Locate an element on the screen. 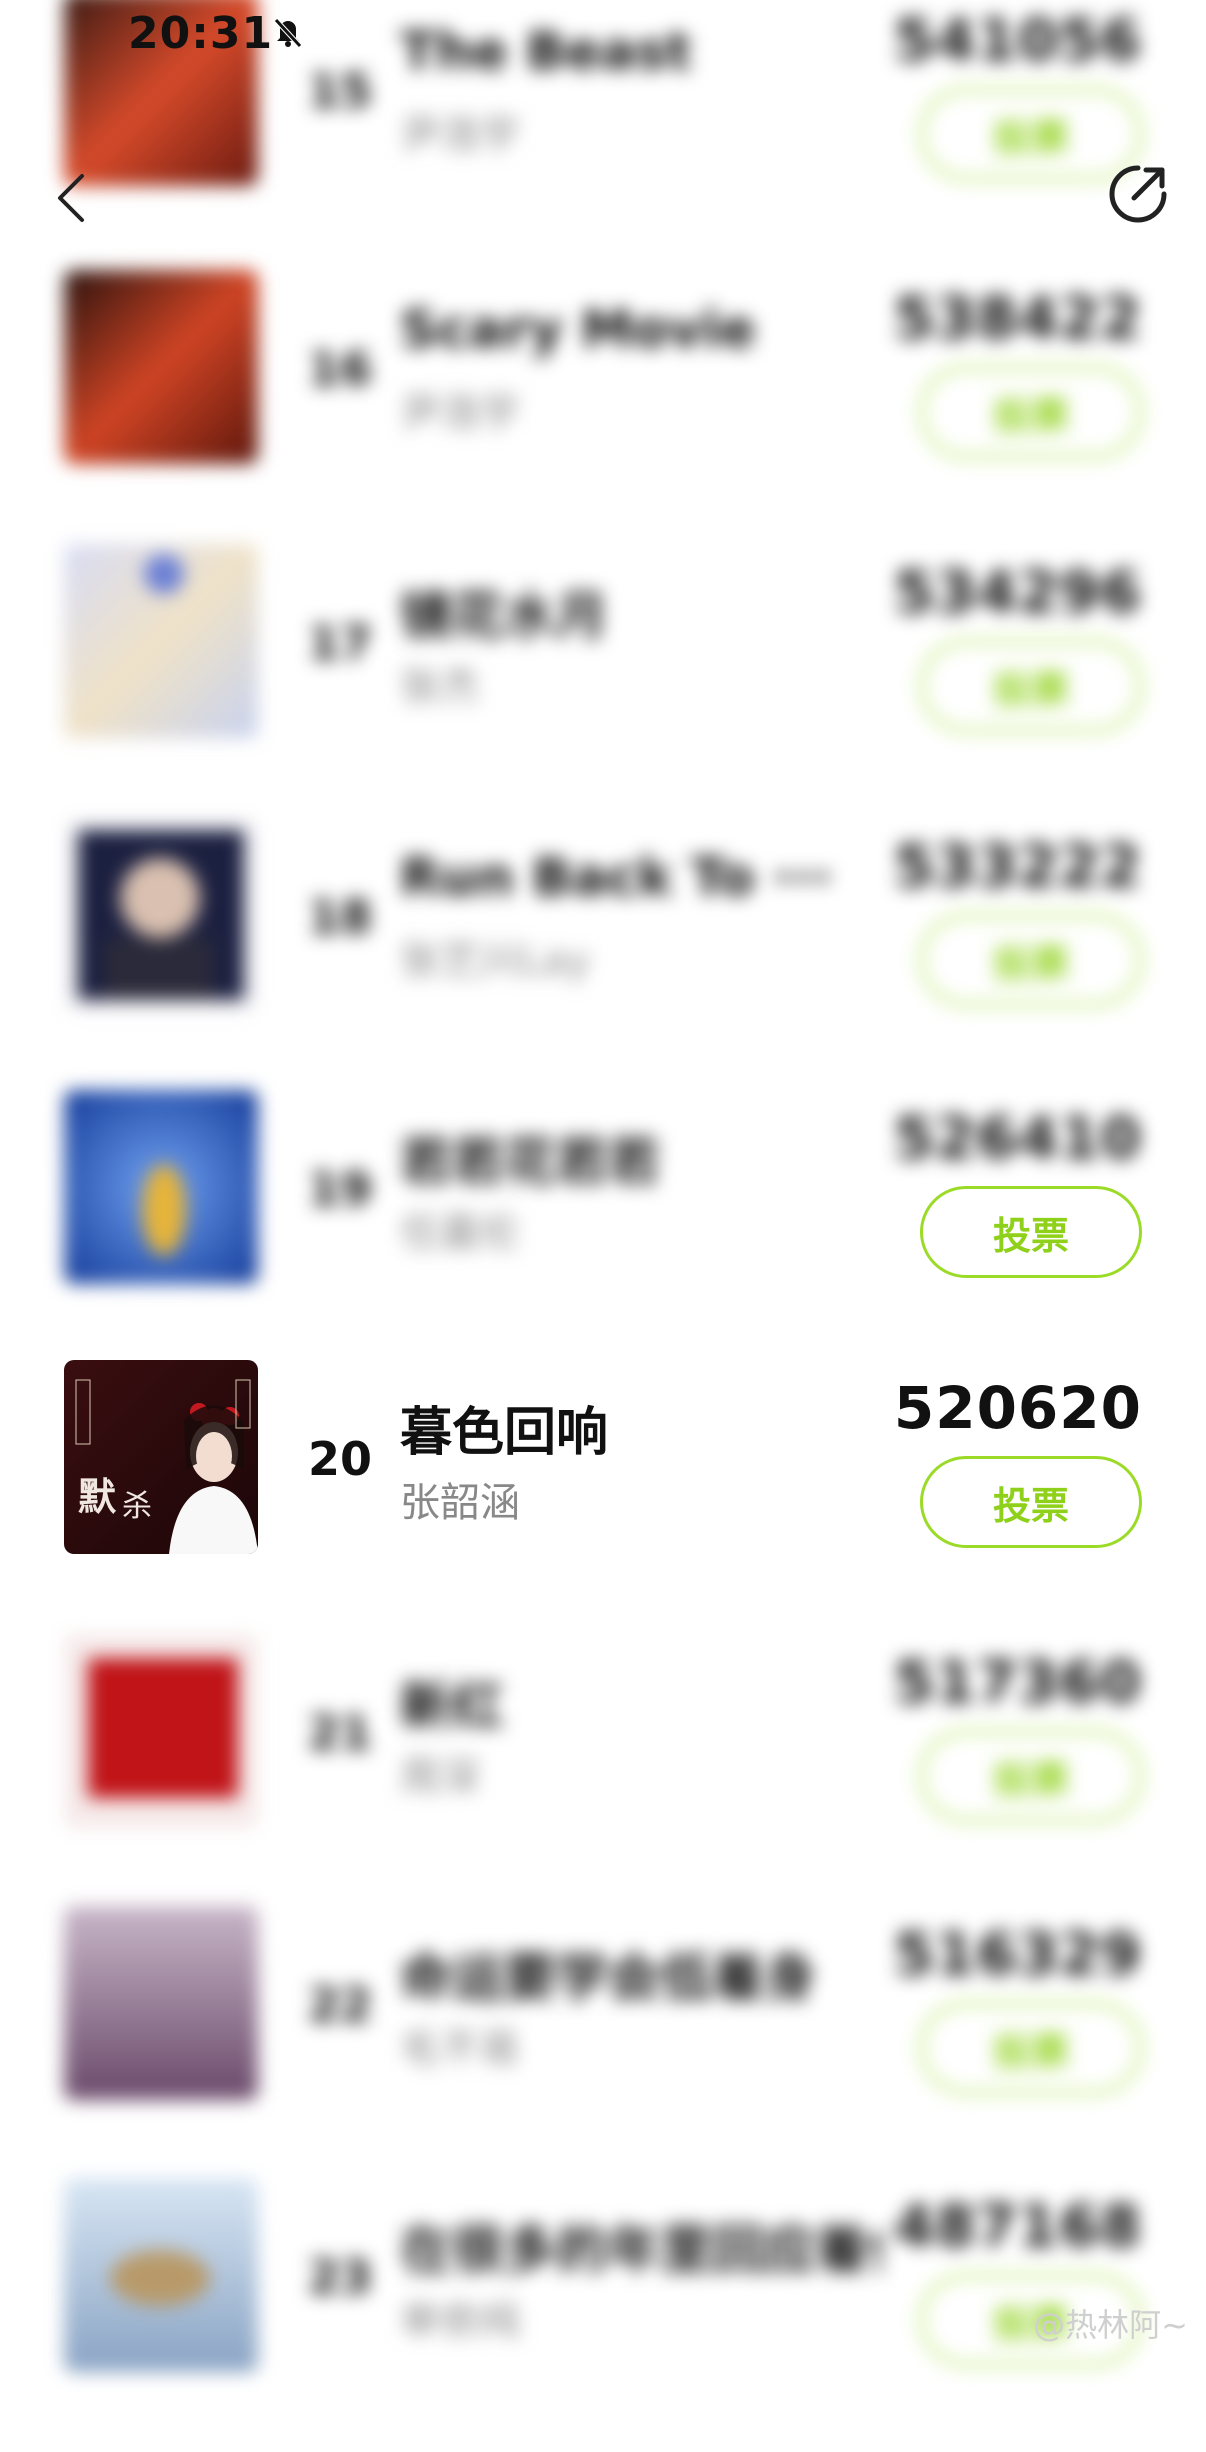  status-time: 20:31 is located at coordinates (201, 33).